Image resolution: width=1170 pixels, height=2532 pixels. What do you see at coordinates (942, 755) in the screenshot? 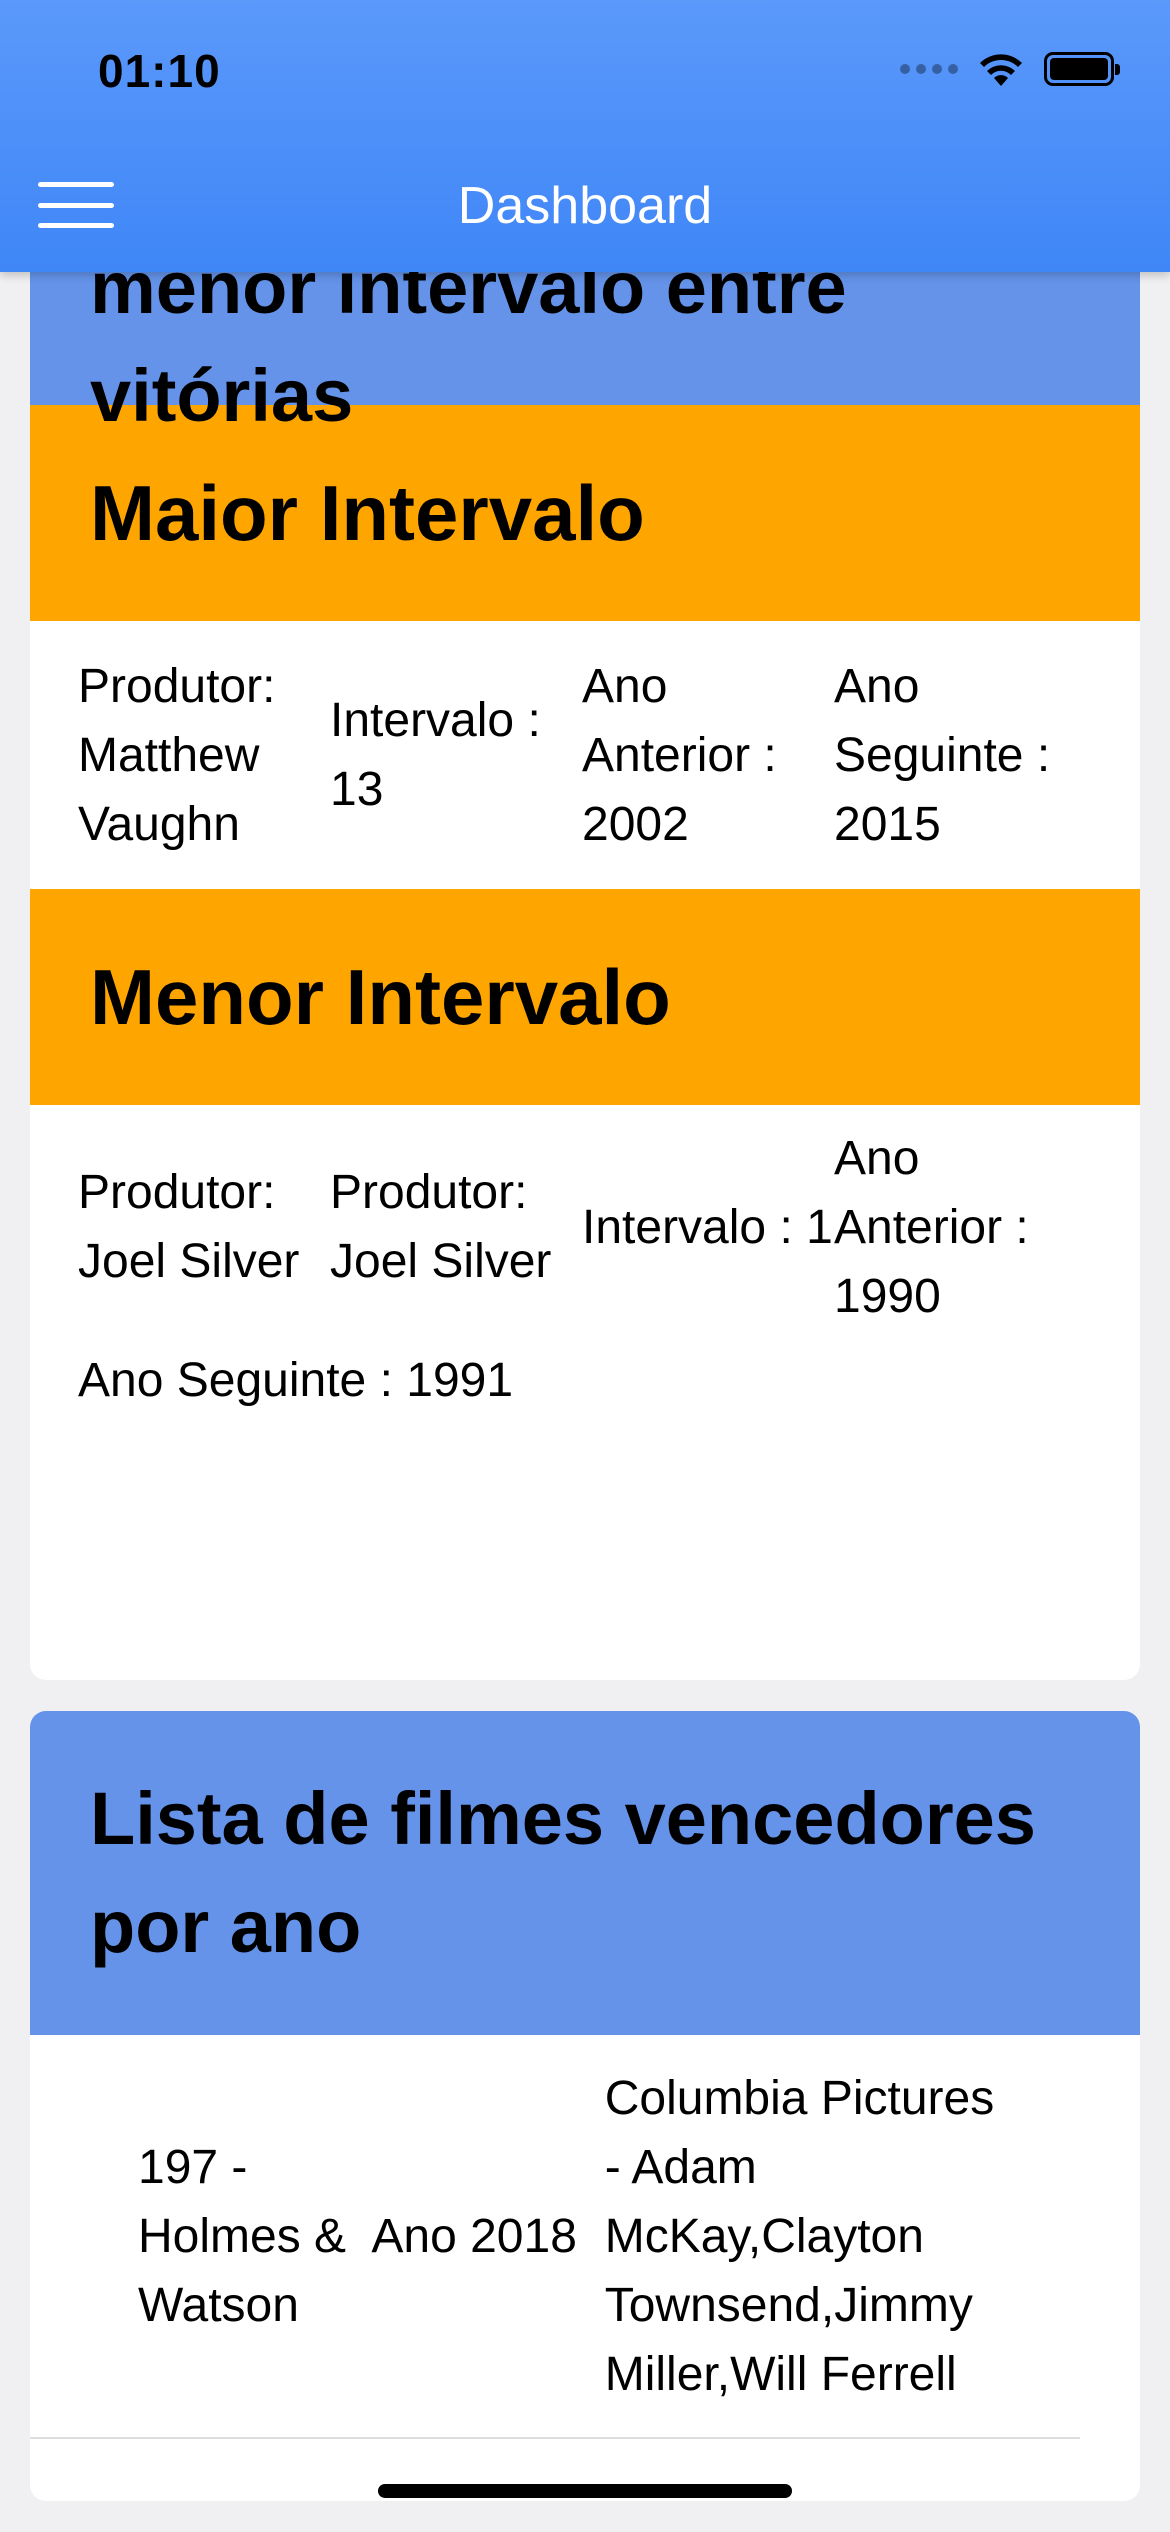
I see `max-following-year: Ano Seguinte : 2015` at bounding box center [942, 755].